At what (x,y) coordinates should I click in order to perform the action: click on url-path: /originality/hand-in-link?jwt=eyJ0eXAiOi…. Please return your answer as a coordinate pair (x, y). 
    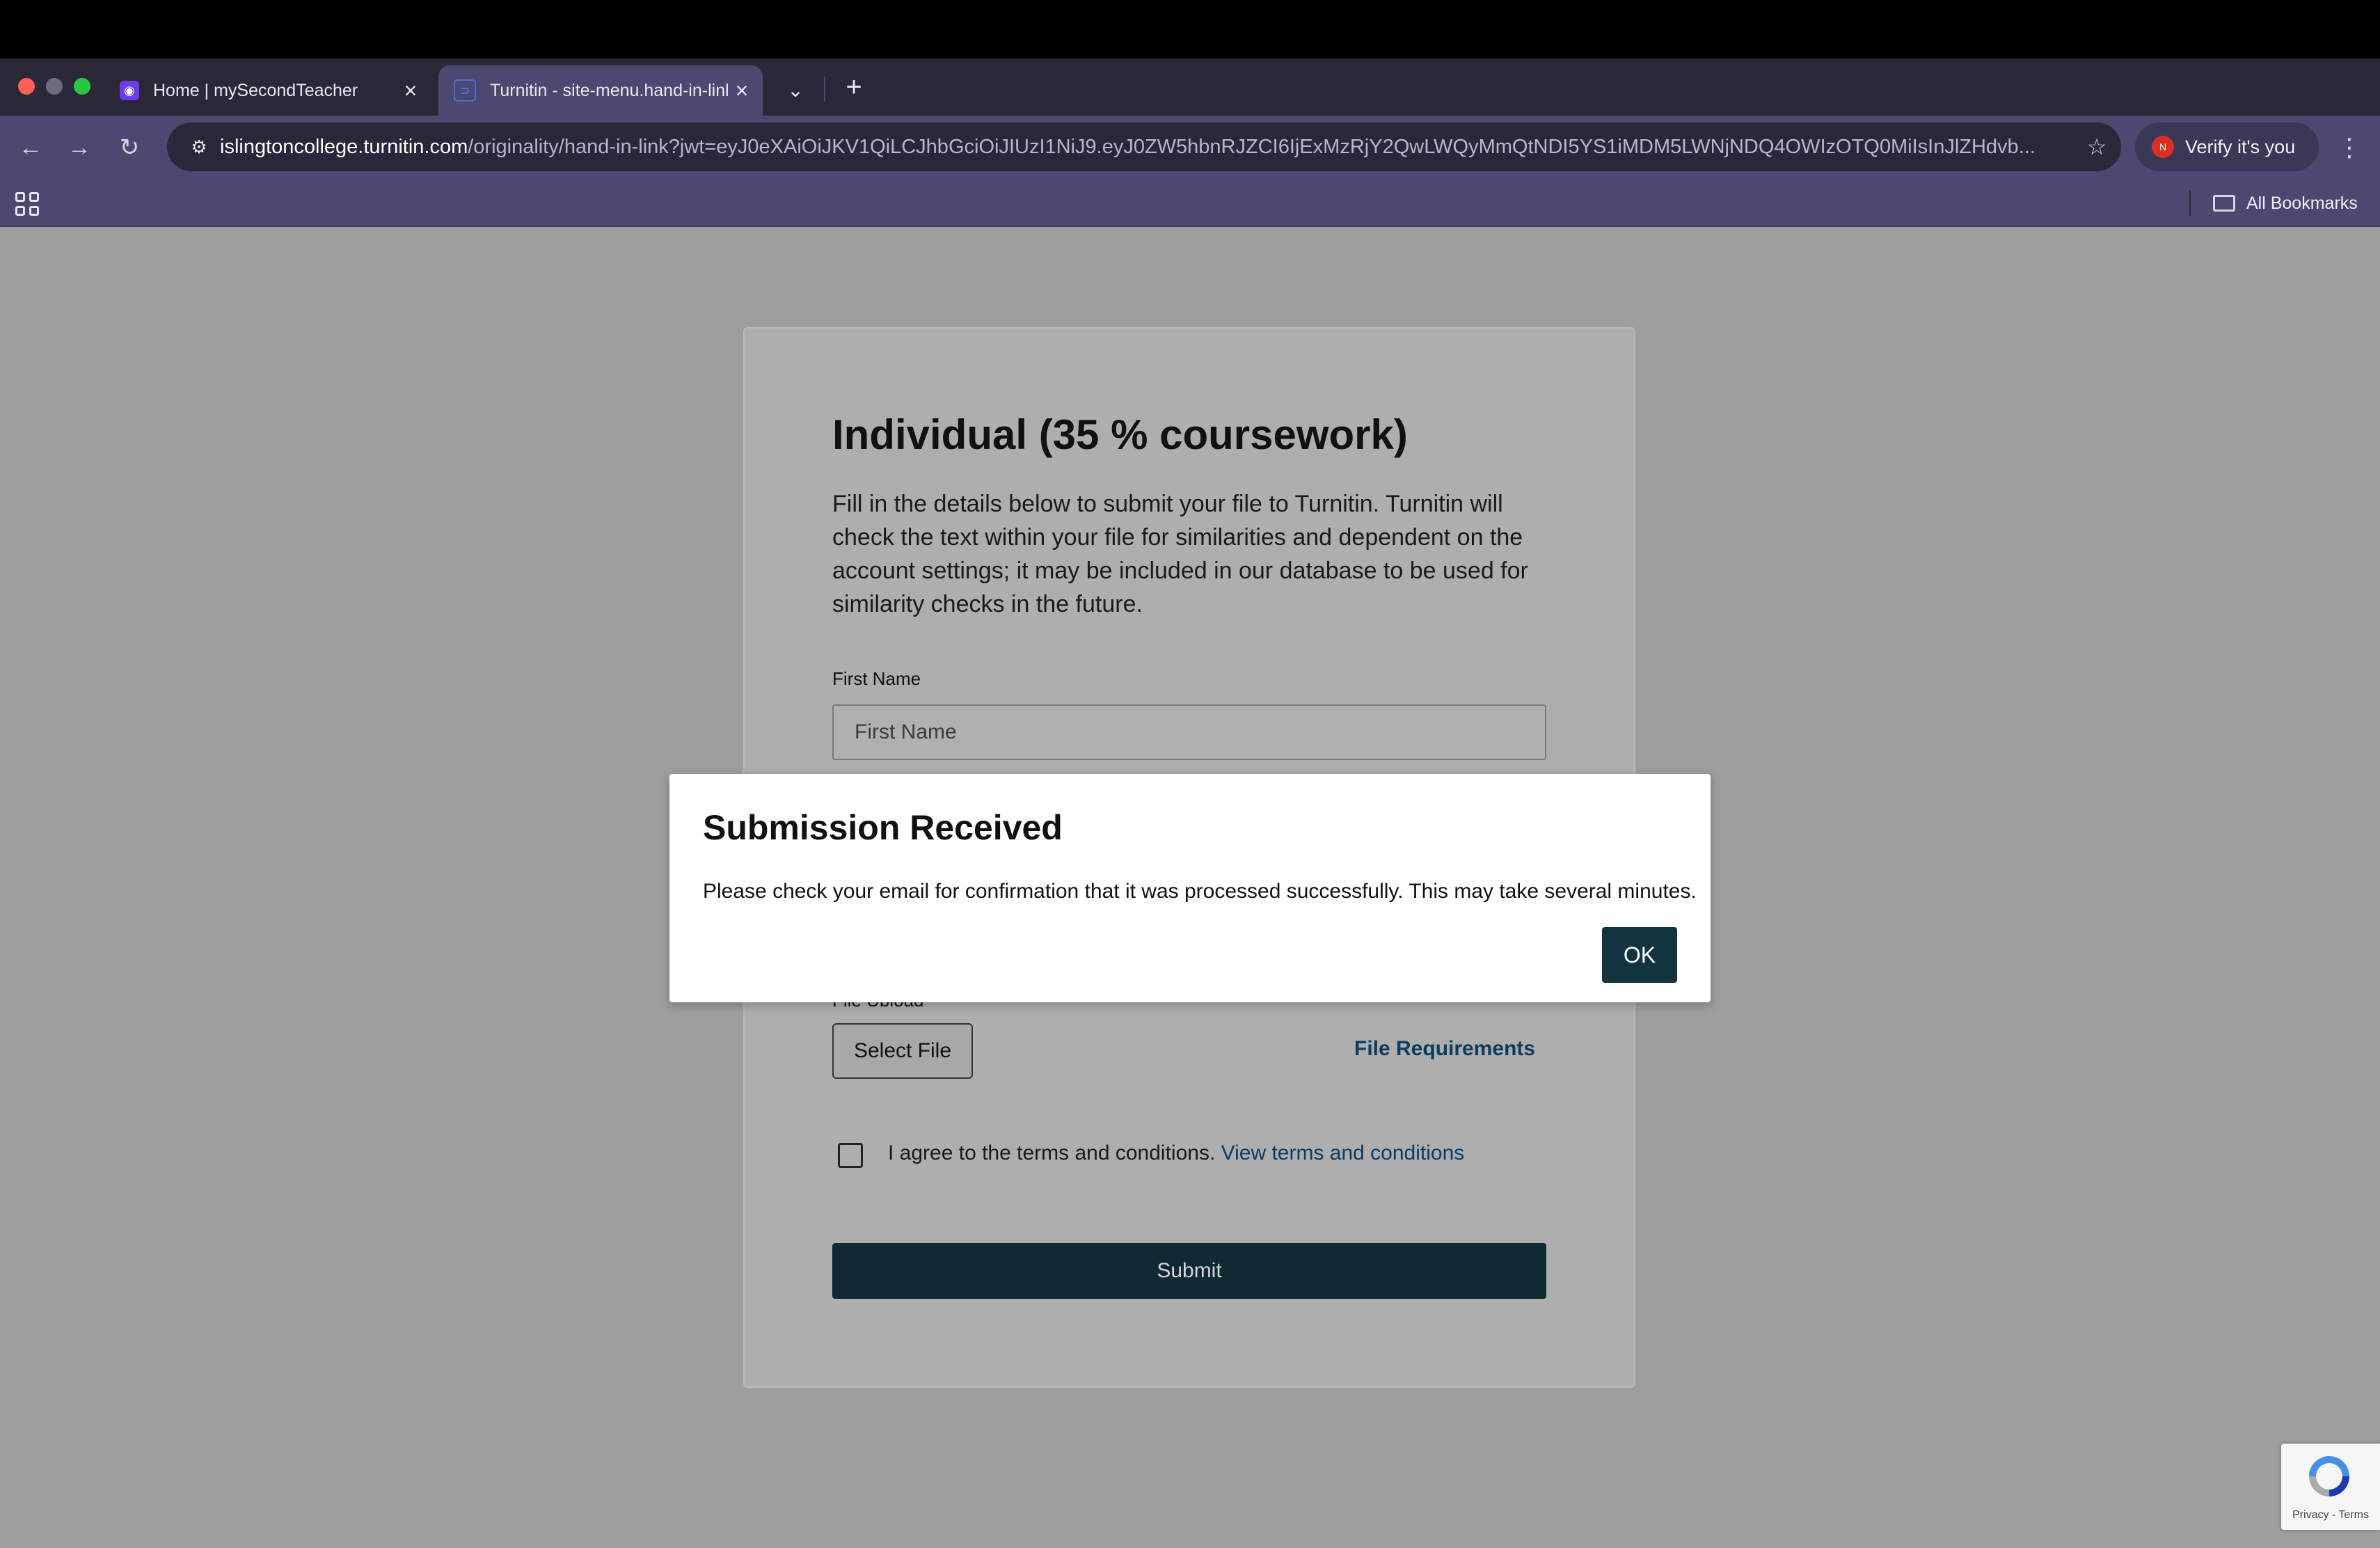
    Looking at the image, I should click on (1252, 146).